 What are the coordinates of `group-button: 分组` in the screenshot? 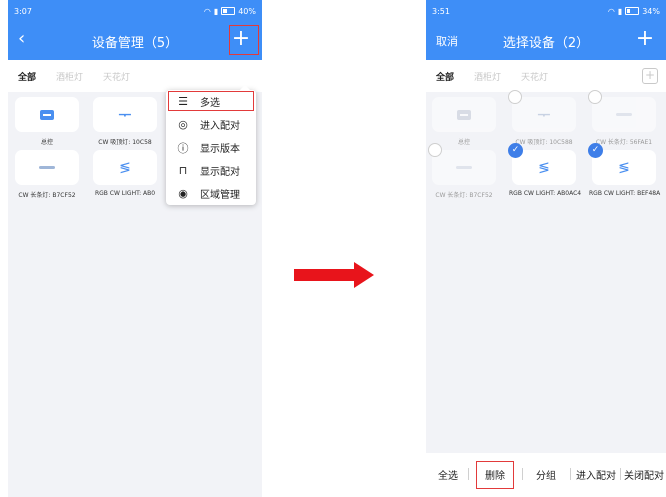 It's located at (546, 474).